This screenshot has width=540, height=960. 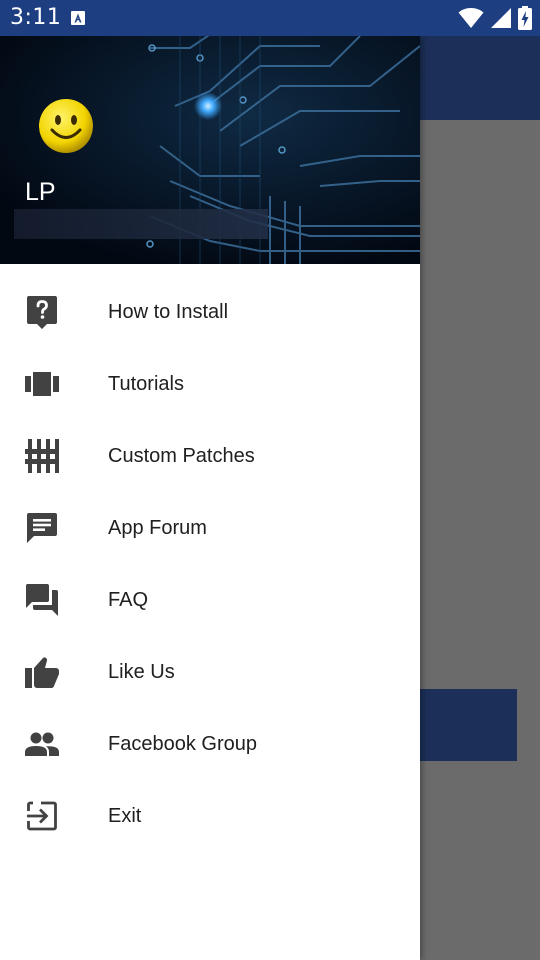 I want to click on menu-item-app-forum: App Forum, so click(x=210, y=528).